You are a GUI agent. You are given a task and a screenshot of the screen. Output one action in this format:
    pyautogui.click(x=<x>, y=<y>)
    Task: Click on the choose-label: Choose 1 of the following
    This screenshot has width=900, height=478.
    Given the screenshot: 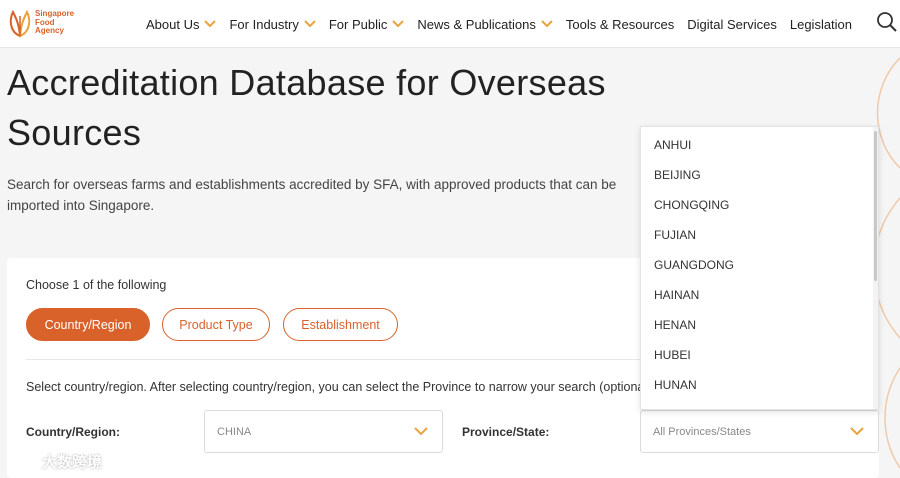 What is the action you would take?
    pyautogui.click(x=96, y=285)
    